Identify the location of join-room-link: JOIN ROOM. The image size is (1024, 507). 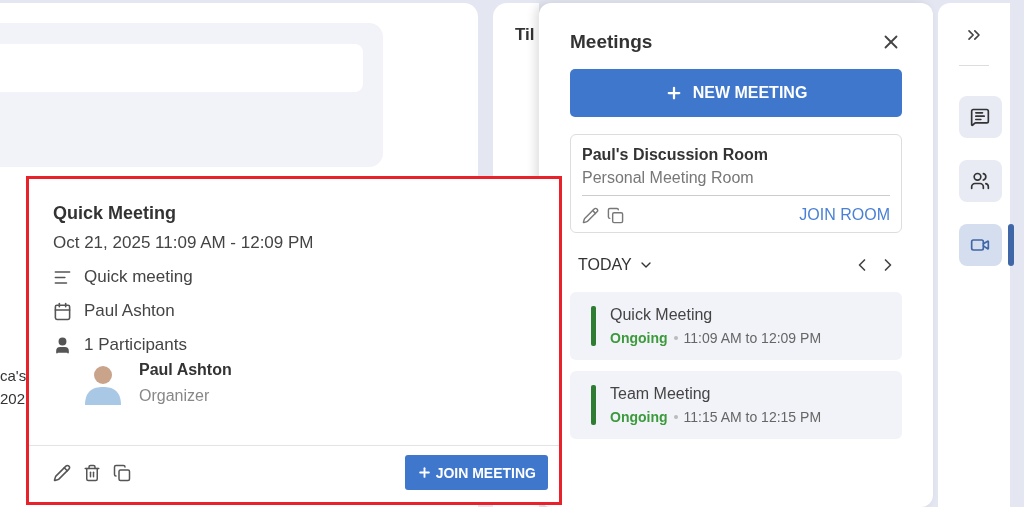
(844, 215).